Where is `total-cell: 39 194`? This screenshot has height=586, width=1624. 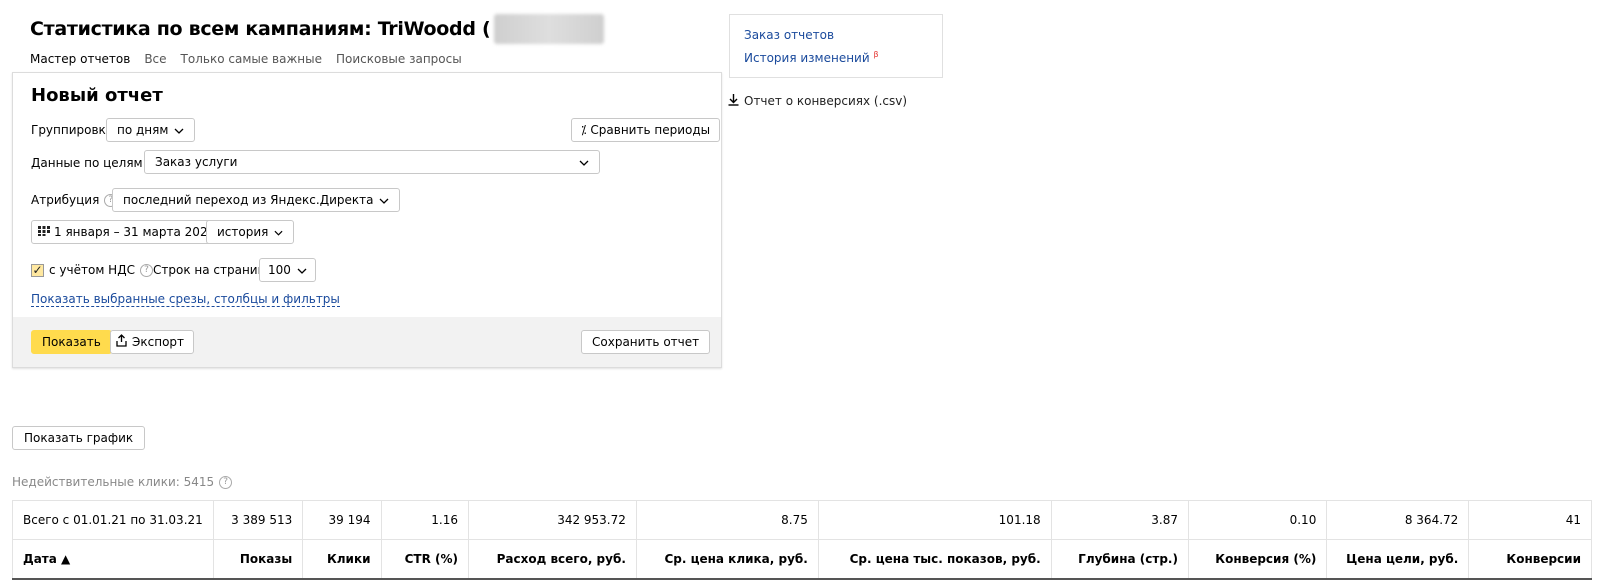 total-cell: 39 194 is located at coordinates (342, 520).